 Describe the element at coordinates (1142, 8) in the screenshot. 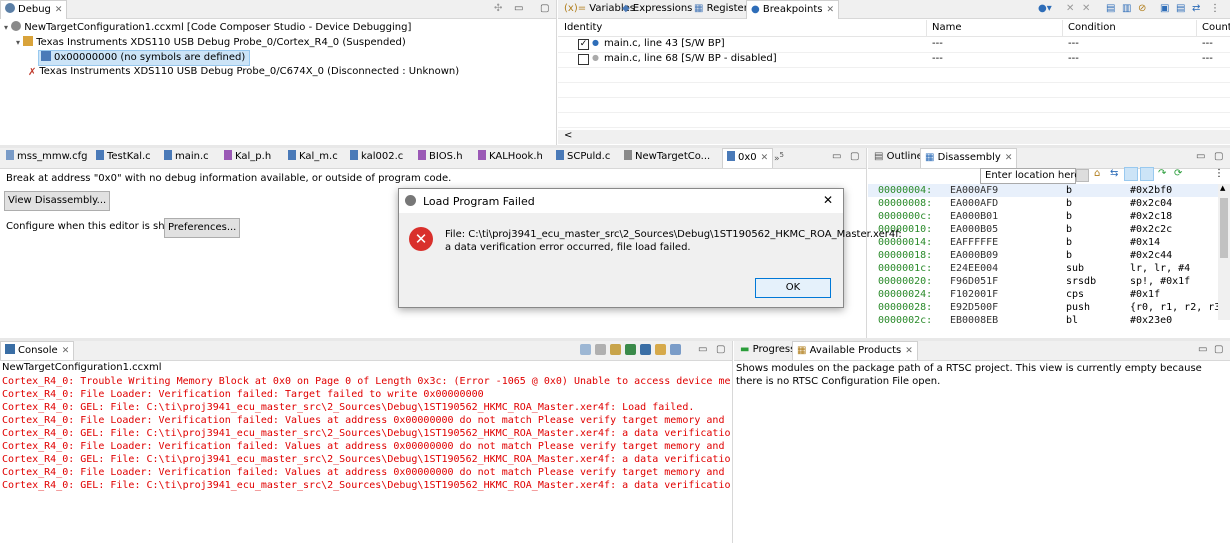

I see `skip-all-icon: ⊘` at that location.